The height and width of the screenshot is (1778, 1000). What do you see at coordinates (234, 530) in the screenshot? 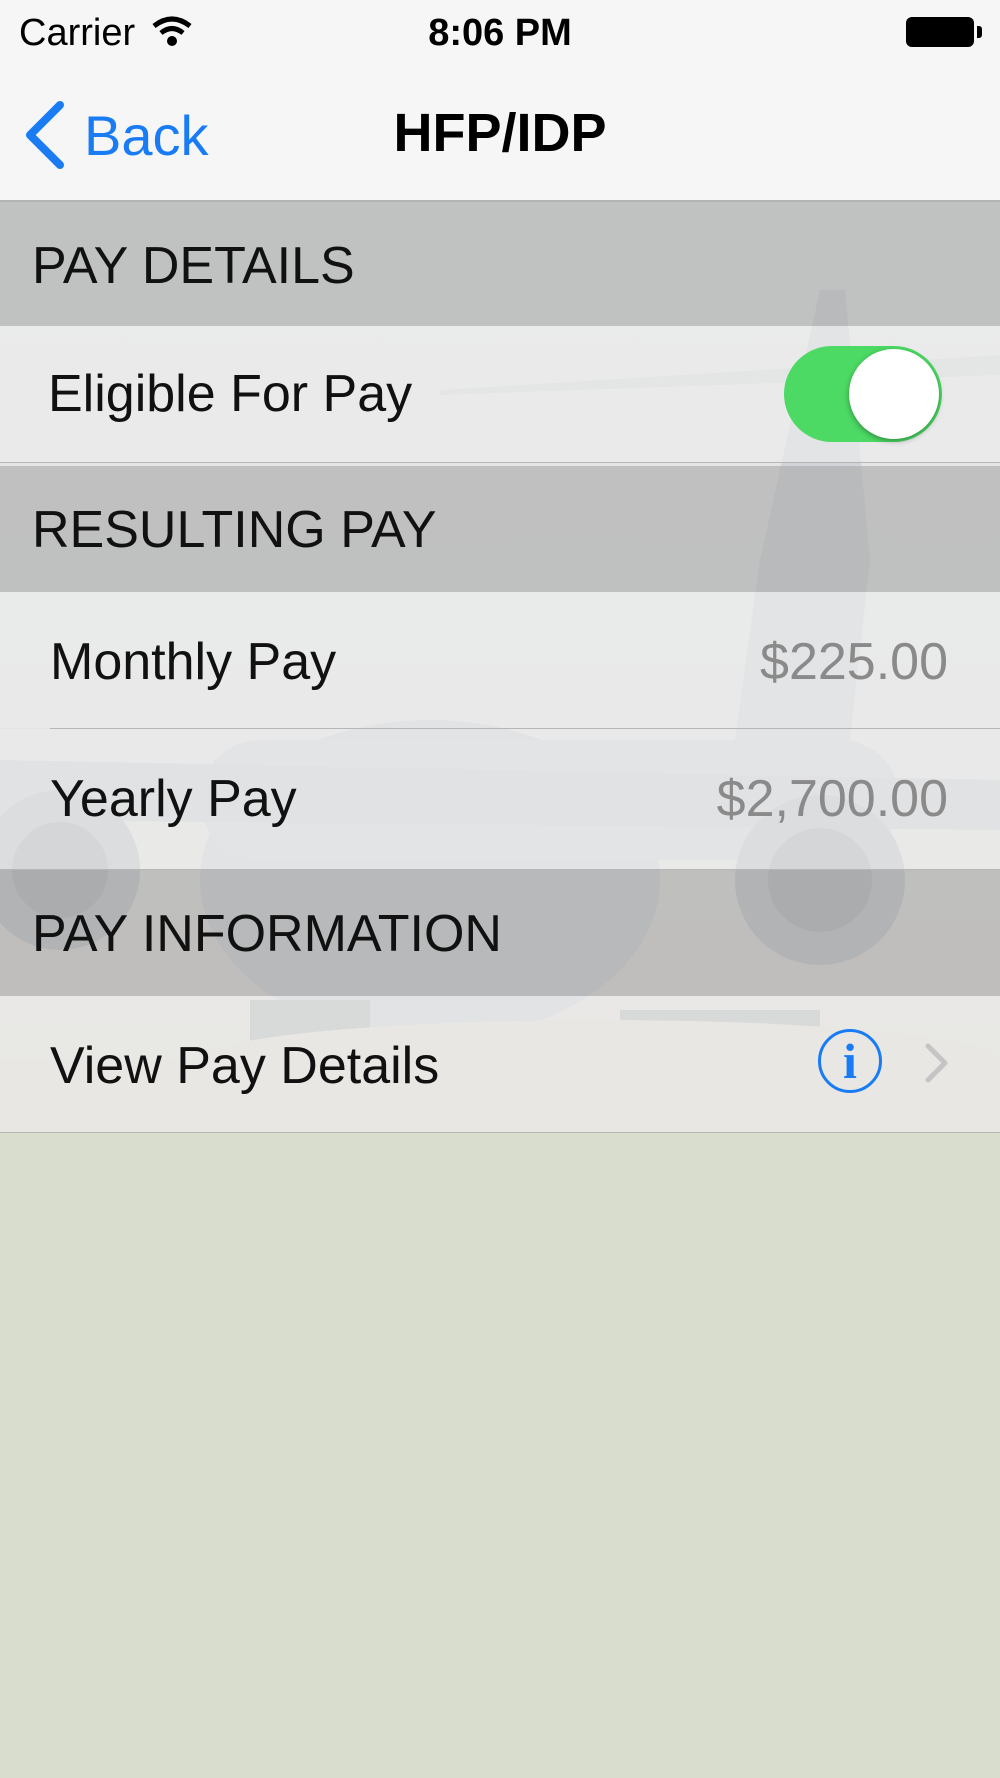
I see `section-title: RESULTING PAY` at bounding box center [234, 530].